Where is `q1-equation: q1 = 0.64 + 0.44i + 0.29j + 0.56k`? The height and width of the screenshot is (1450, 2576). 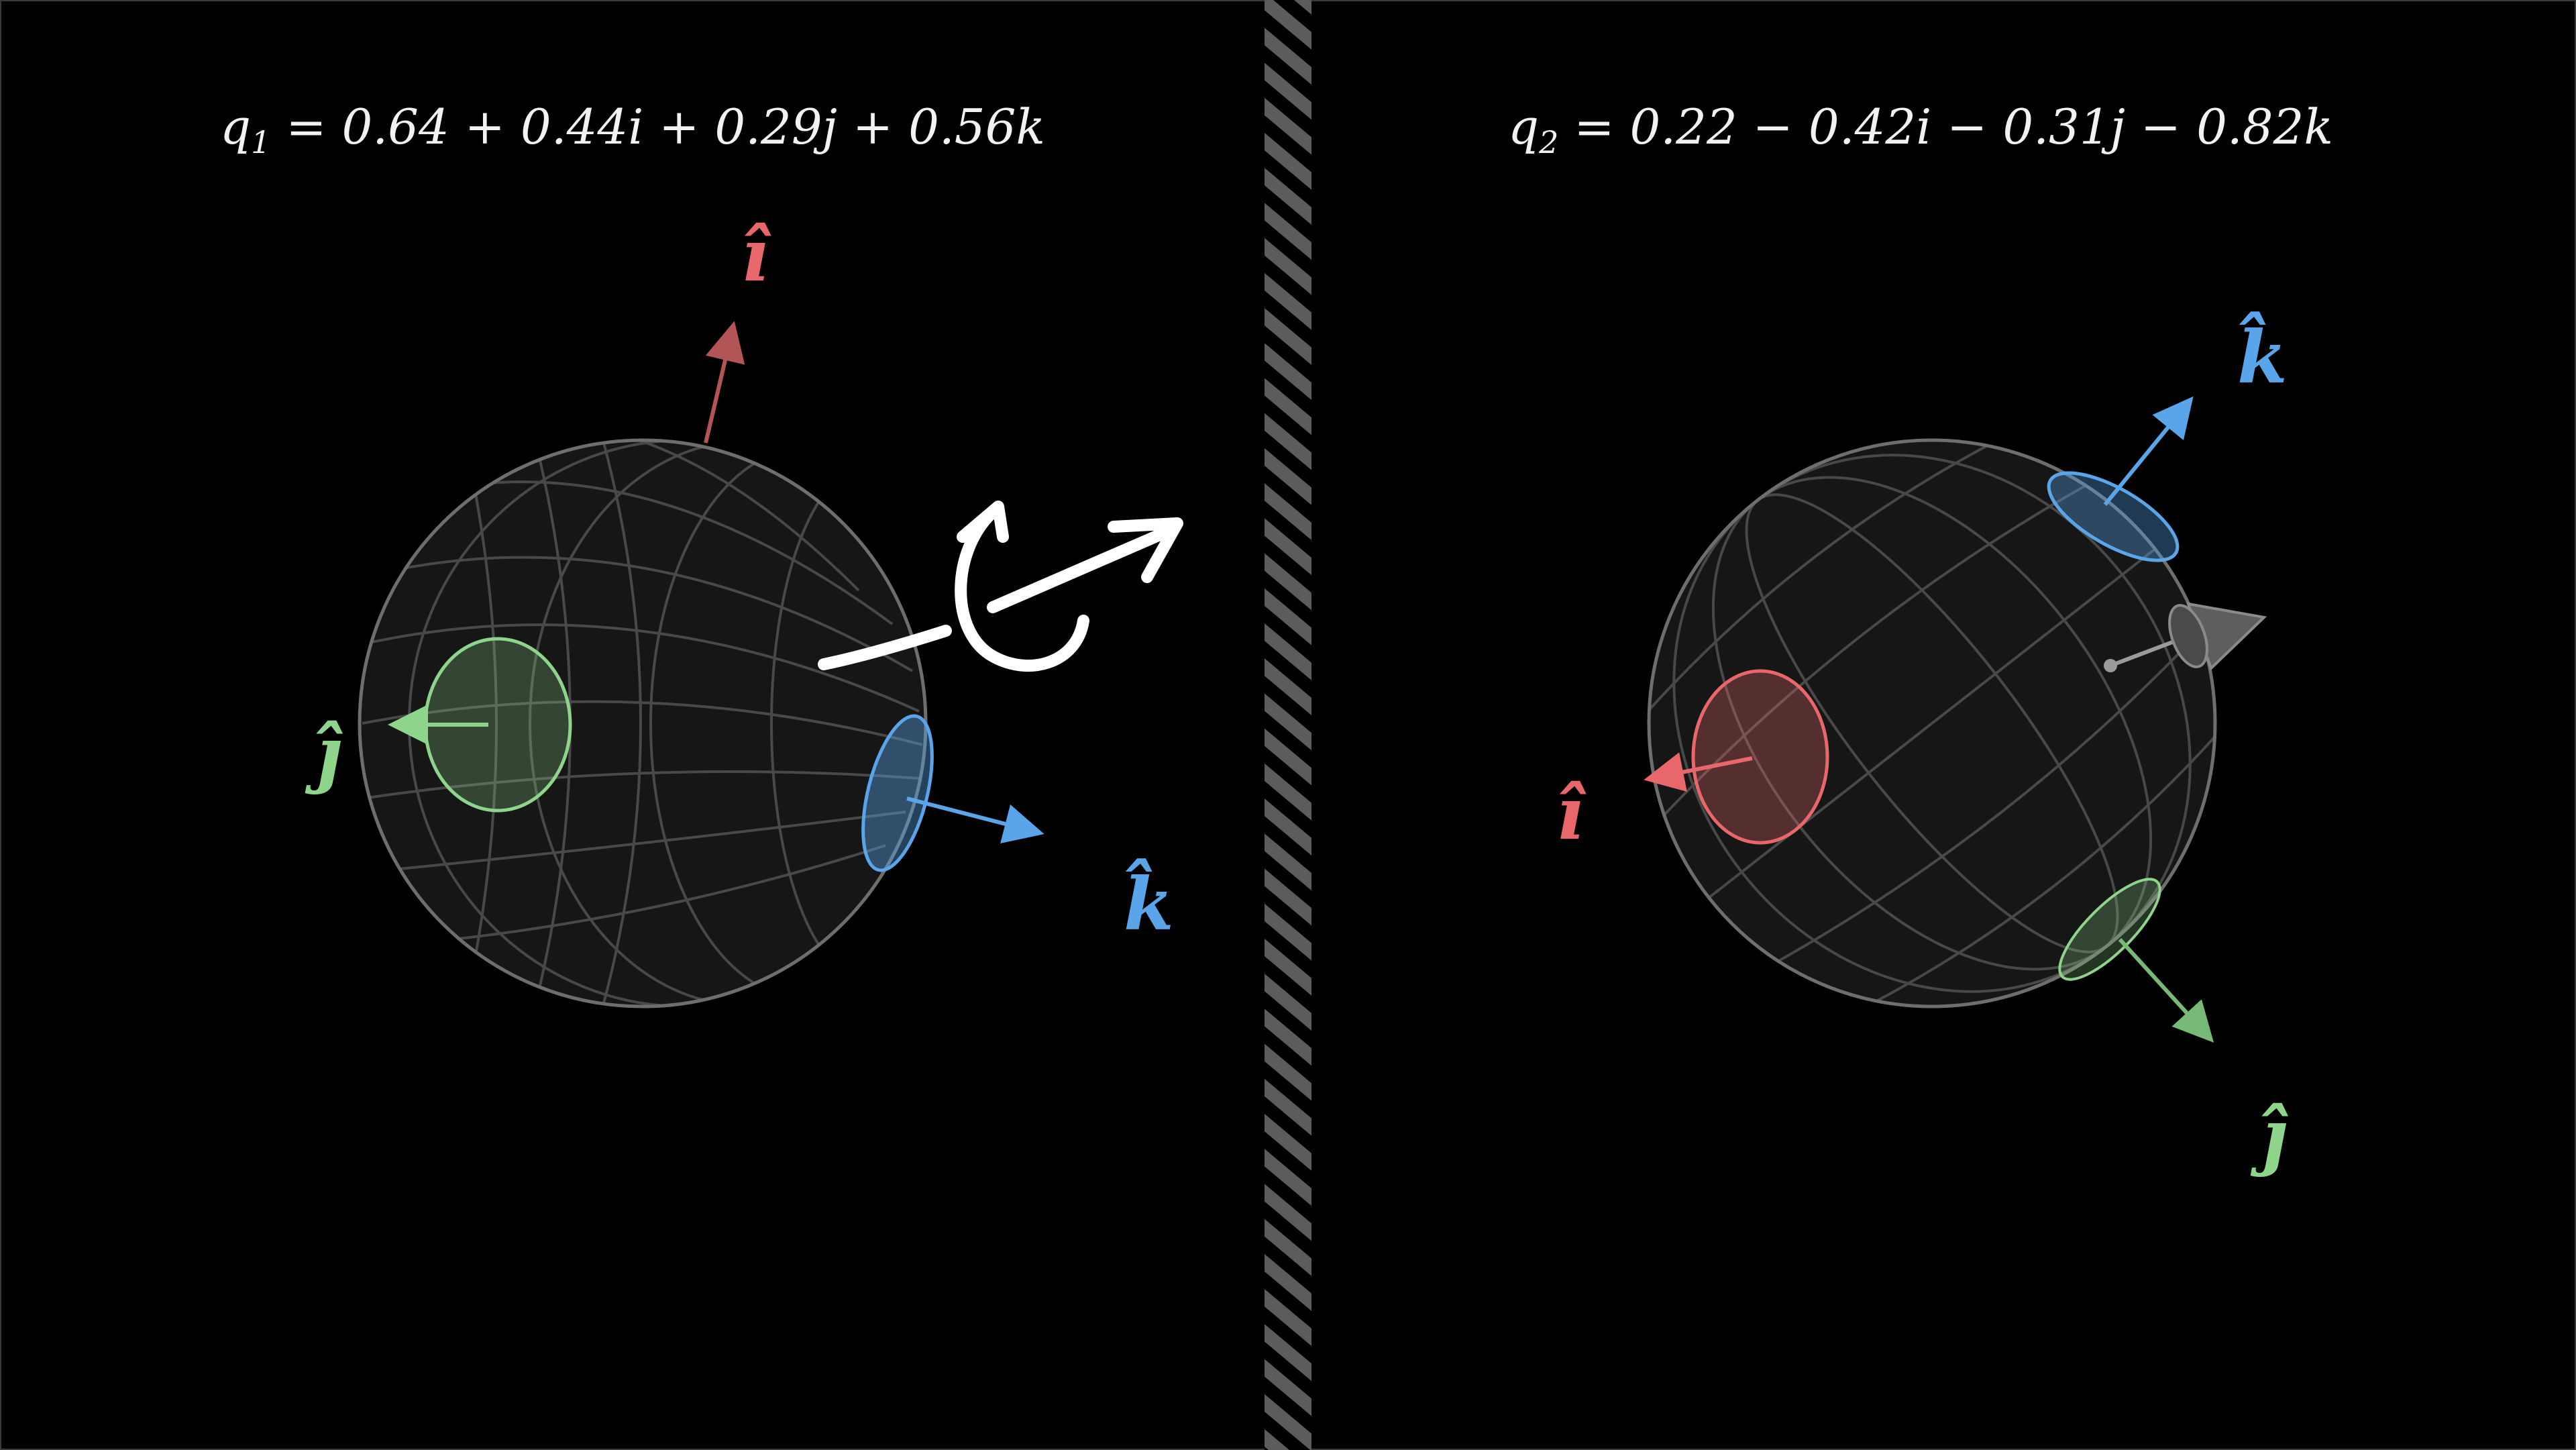
q1-equation: q1 = 0.64 + 0.44i + 0.29j + 0.56k is located at coordinates (632, 129).